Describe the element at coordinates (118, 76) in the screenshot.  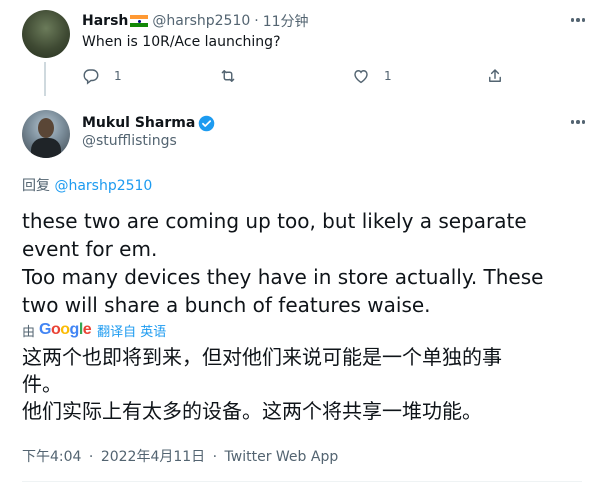
I see `reply-count: 1` at that location.